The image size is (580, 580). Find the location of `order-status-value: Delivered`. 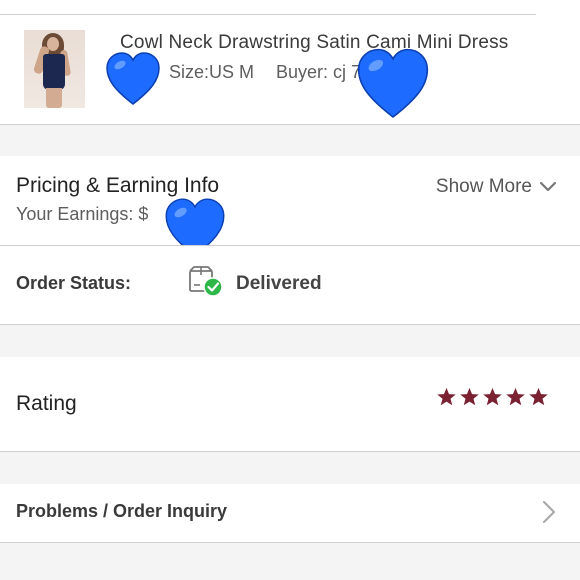

order-status-value: Delivered is located at coordinates (279, 283).